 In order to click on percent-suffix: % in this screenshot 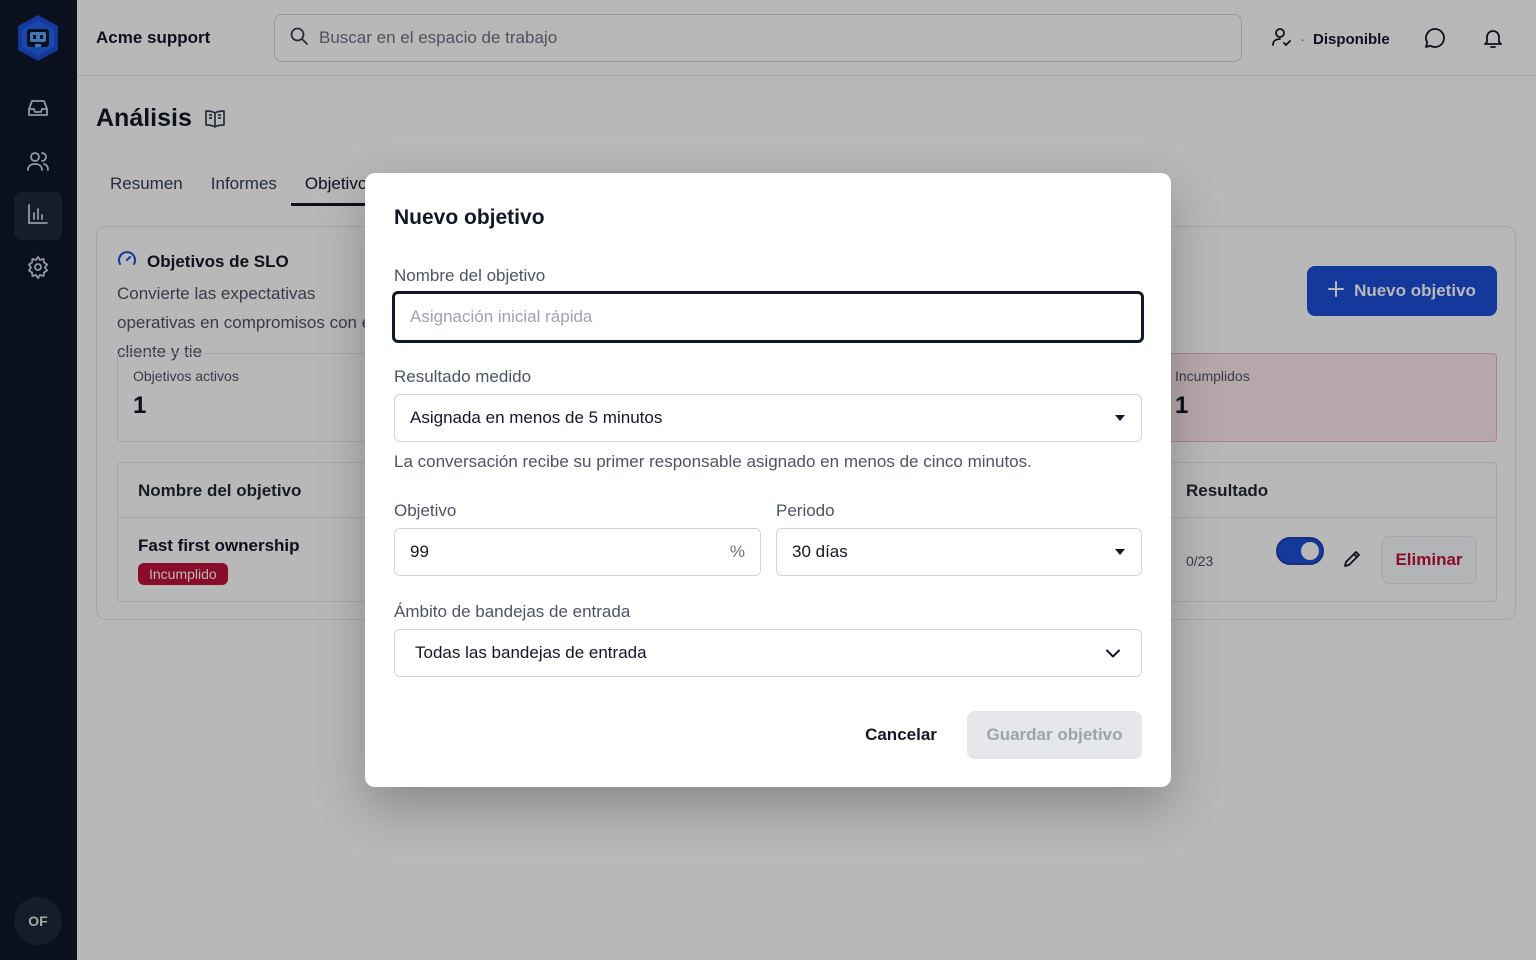, I will do `click(737, 551)`.